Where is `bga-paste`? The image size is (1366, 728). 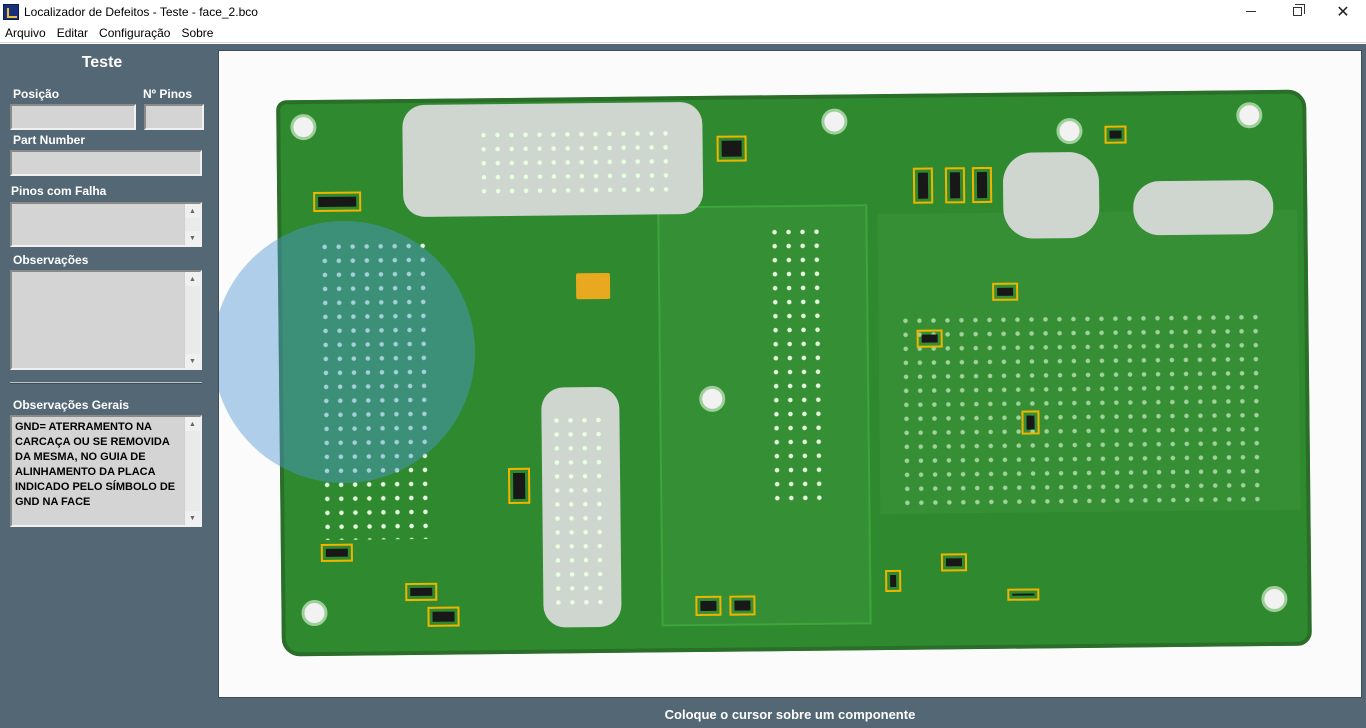
bga-paste is located at coordinates (1051, 195).